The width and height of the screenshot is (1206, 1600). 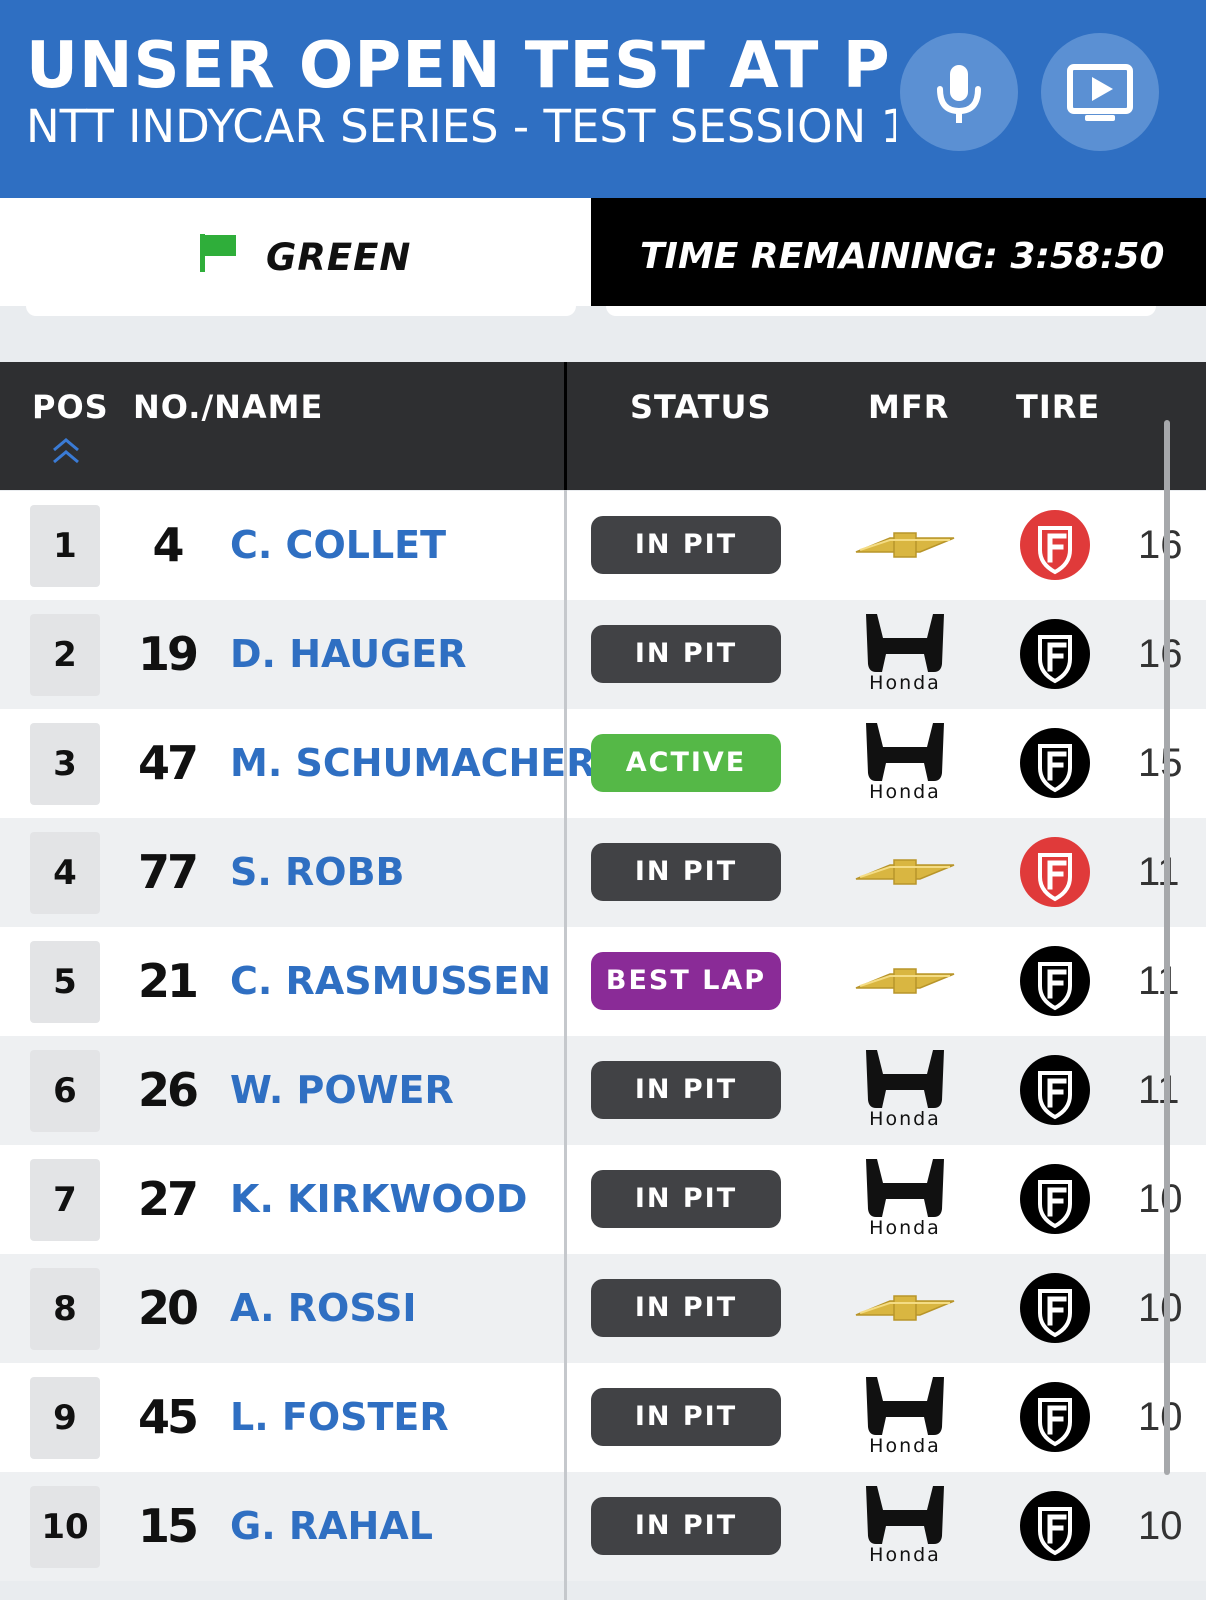 I want to click on driver-name-link: G. RAHAL, so click(x=331, y=1526).